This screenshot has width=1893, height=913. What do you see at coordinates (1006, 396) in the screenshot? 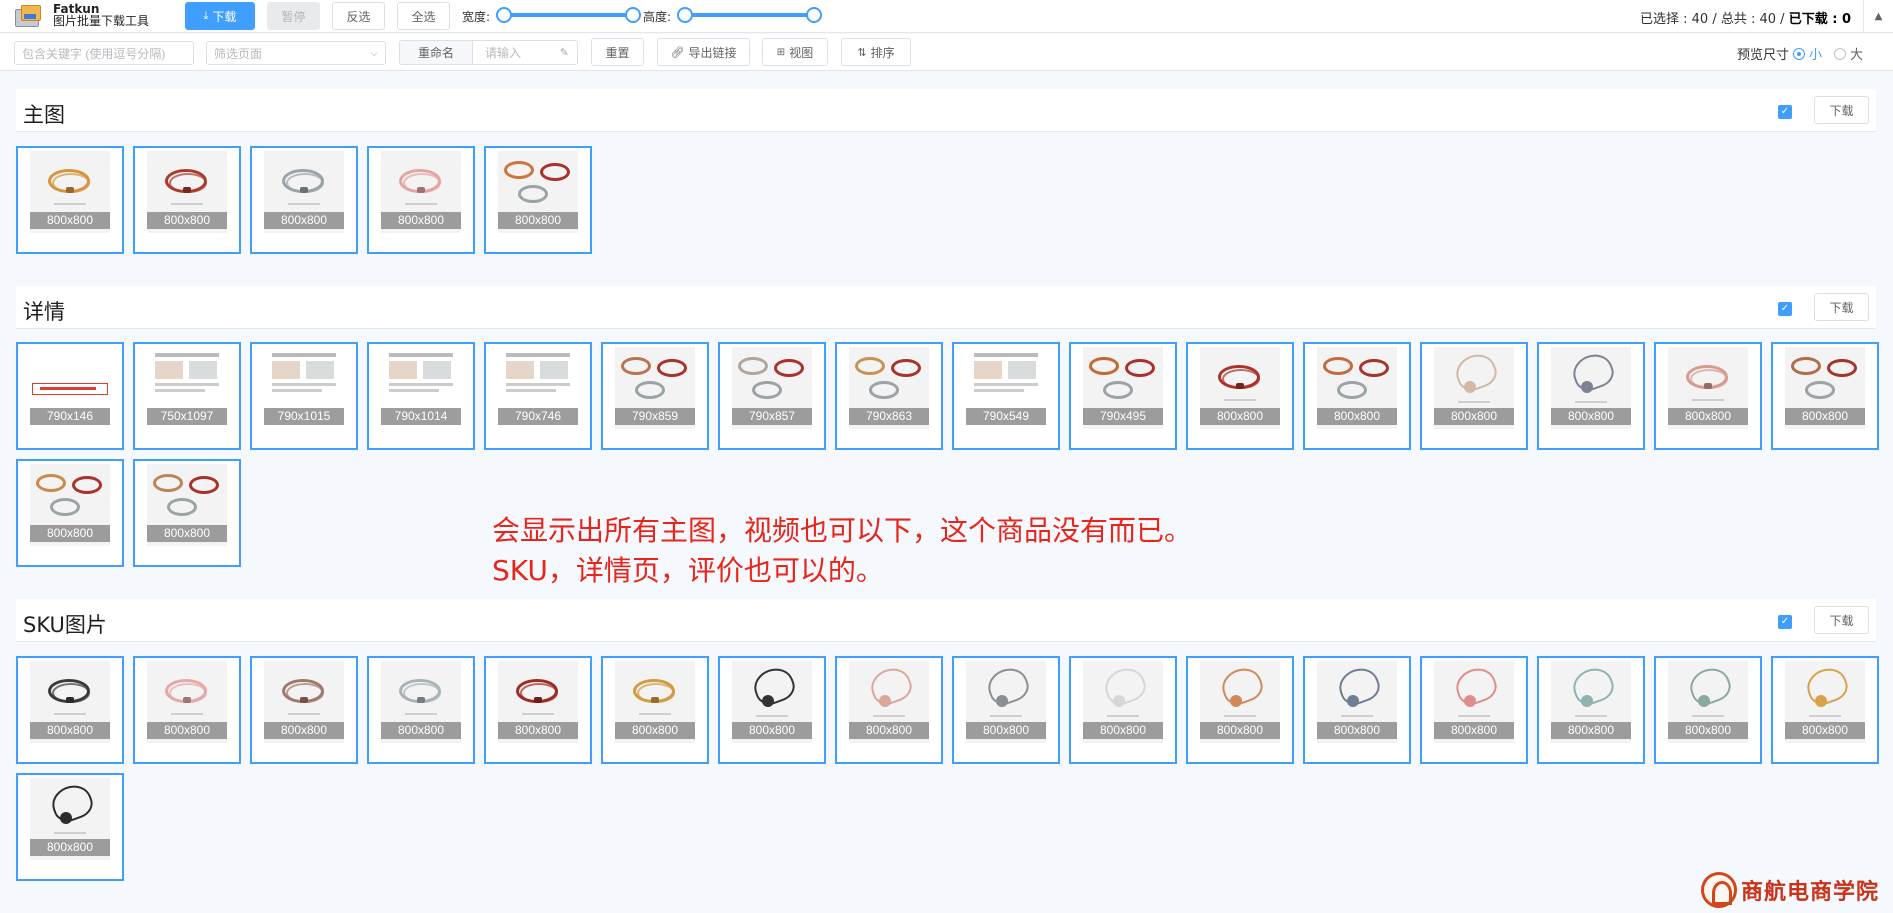
I see `image-thumbnail: 790x549` at bounding box center [1006, 396].